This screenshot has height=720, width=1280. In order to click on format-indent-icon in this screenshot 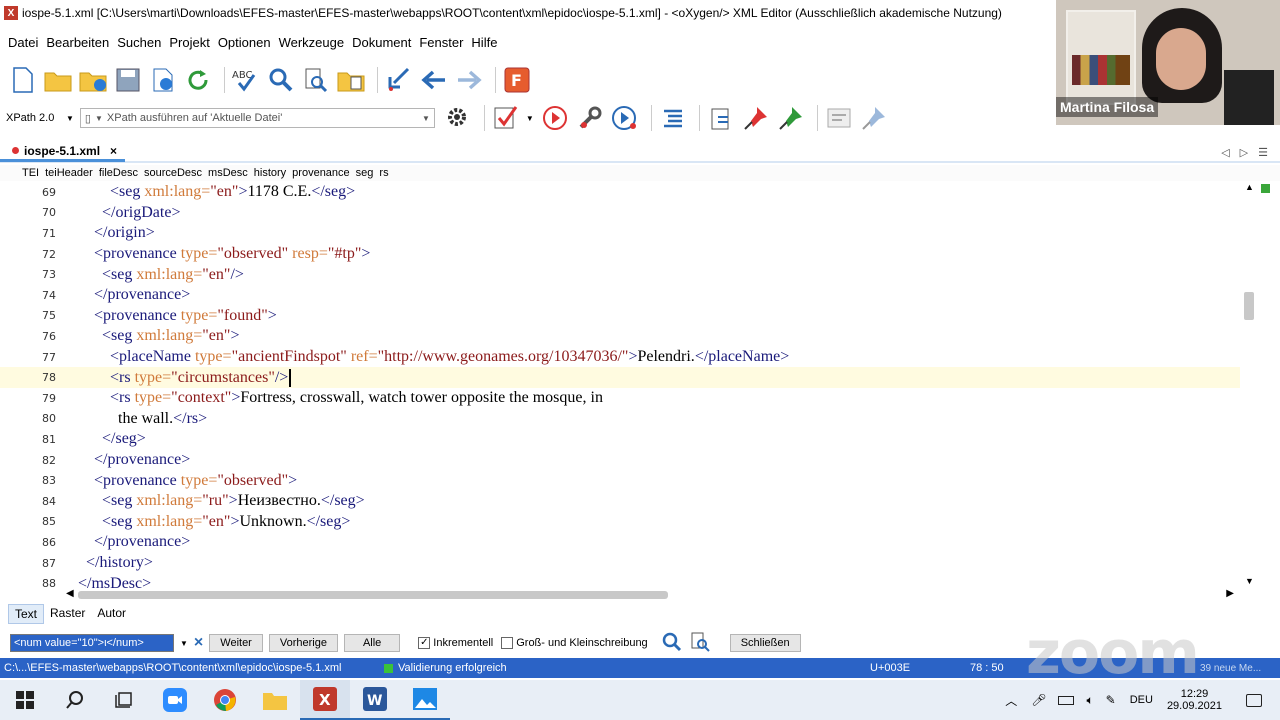, I will do `click(673, 118)`.